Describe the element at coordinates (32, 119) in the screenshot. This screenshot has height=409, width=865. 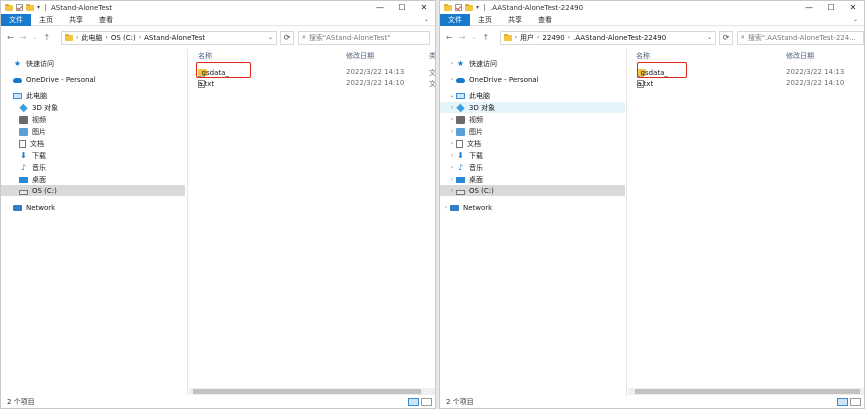
I see `nav-videos: 视频` at that location.